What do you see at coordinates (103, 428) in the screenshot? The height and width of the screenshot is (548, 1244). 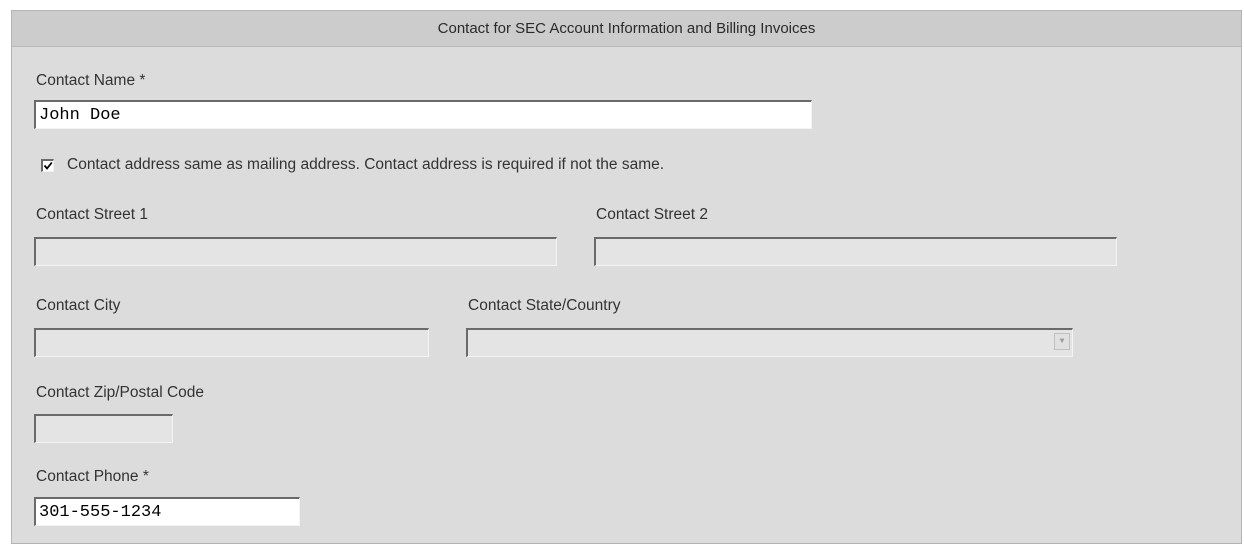 I see `contact-zip-input` at bounding box center [103, 428].